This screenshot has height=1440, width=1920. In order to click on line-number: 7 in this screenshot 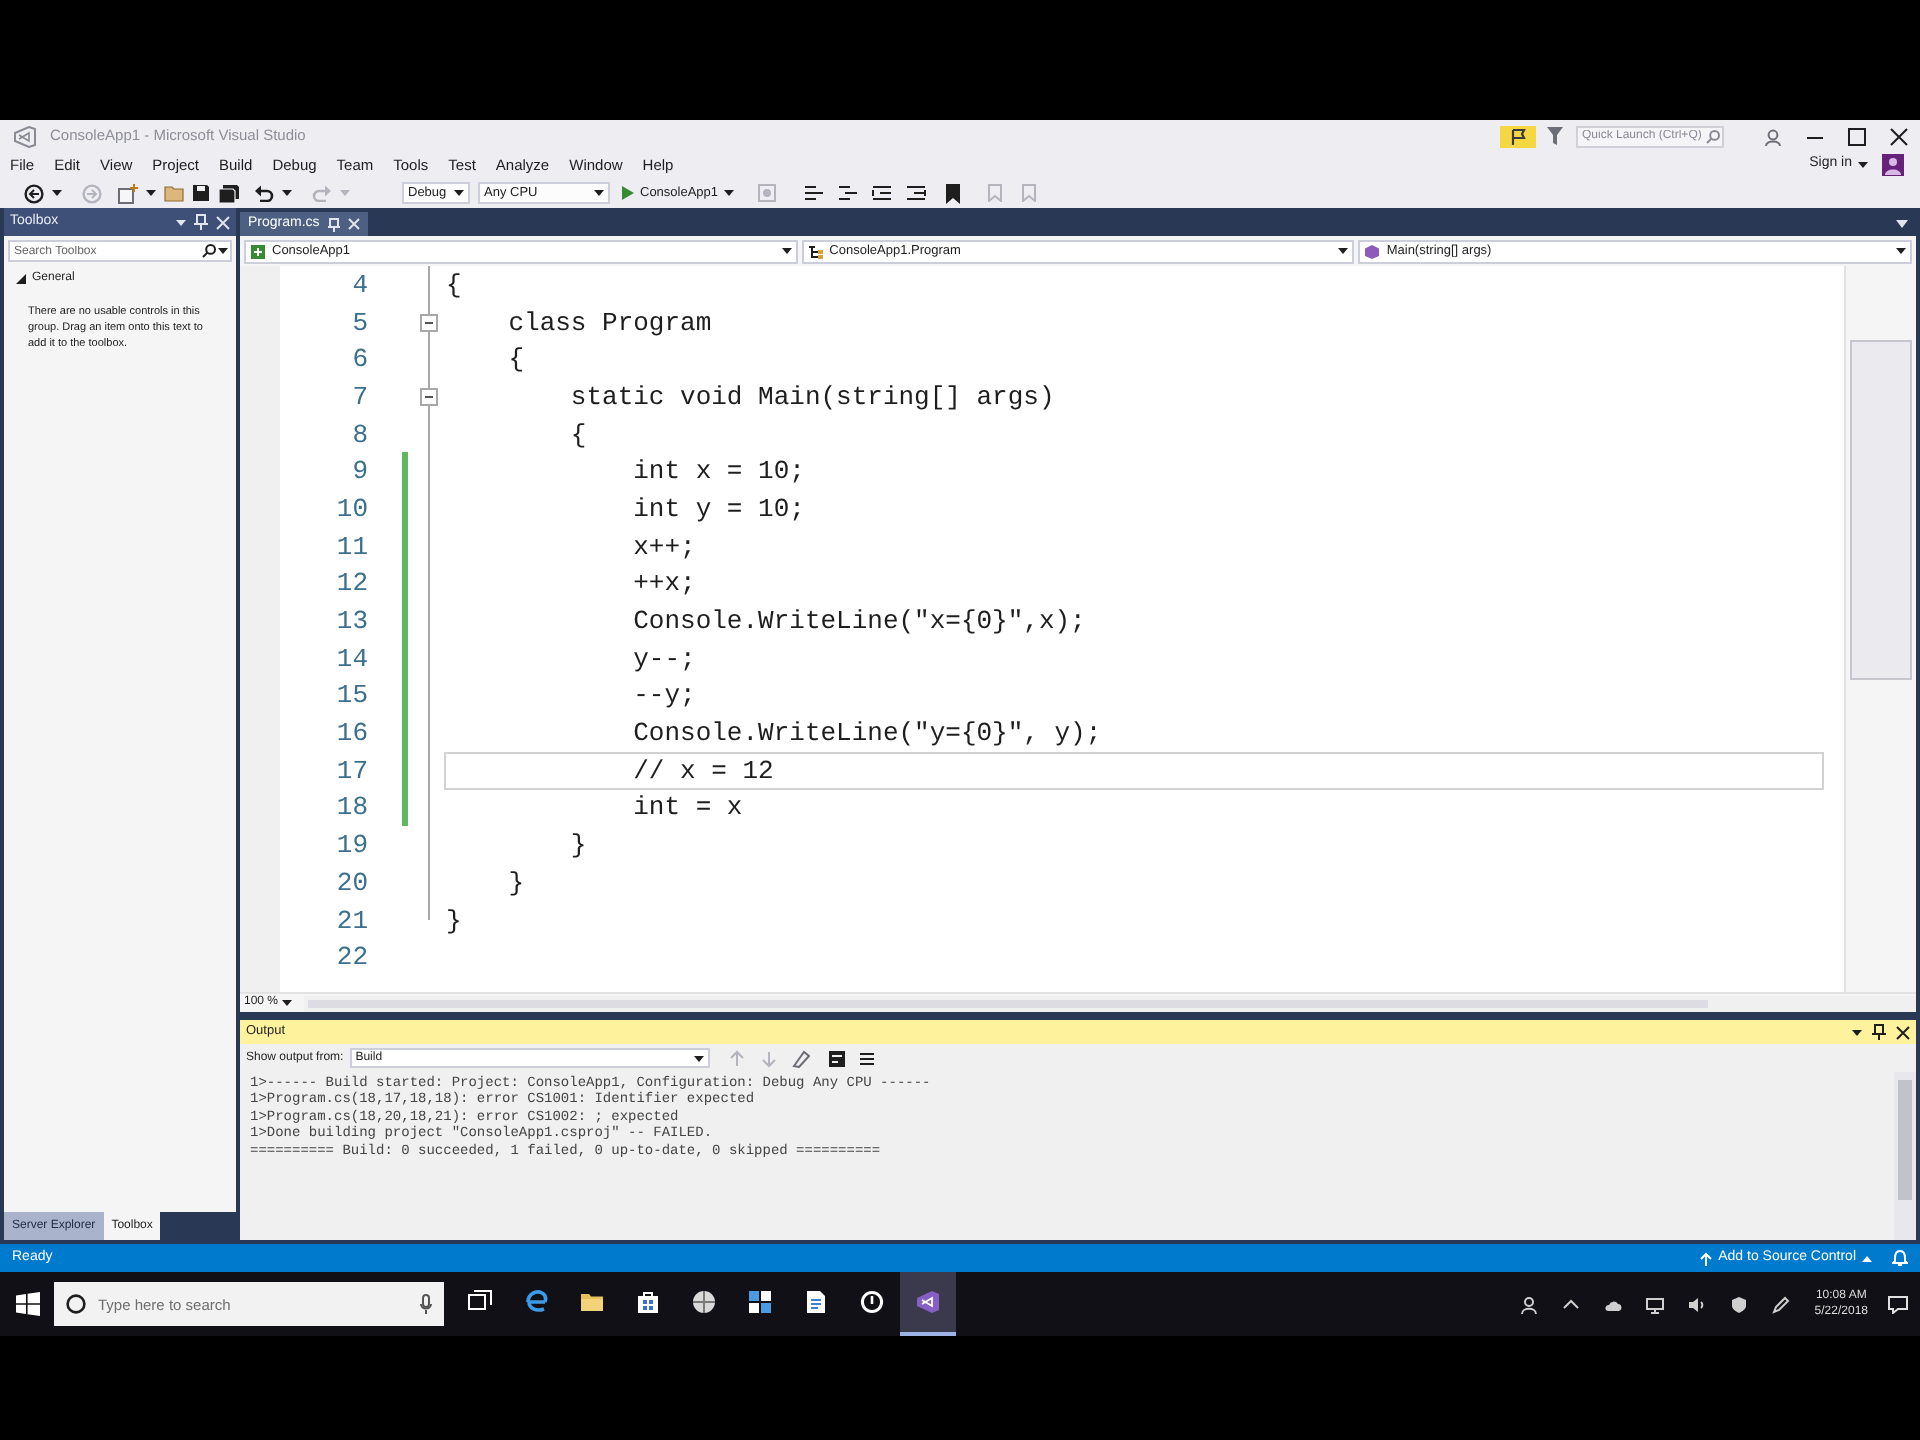, I will do `click(360, 396)`.